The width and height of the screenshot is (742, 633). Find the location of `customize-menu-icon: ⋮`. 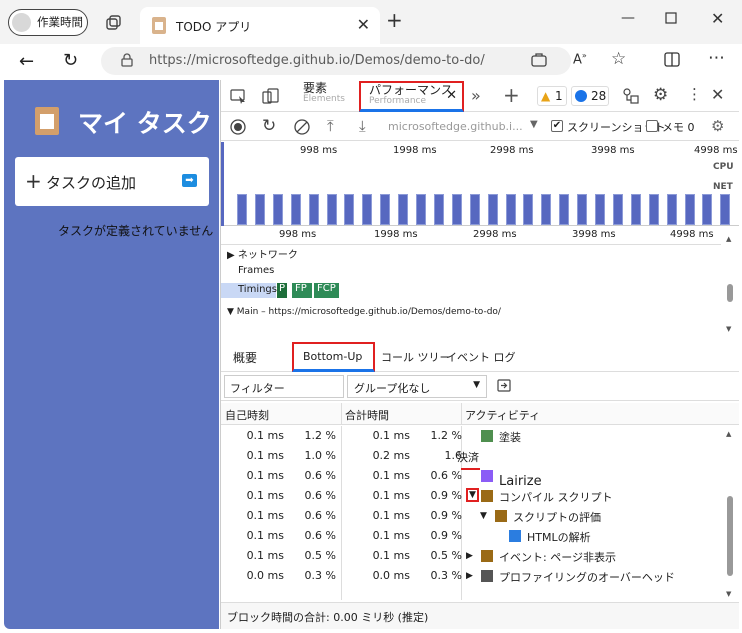

customize-menu-icon: ⋮ is located at coordinates (694, 94).